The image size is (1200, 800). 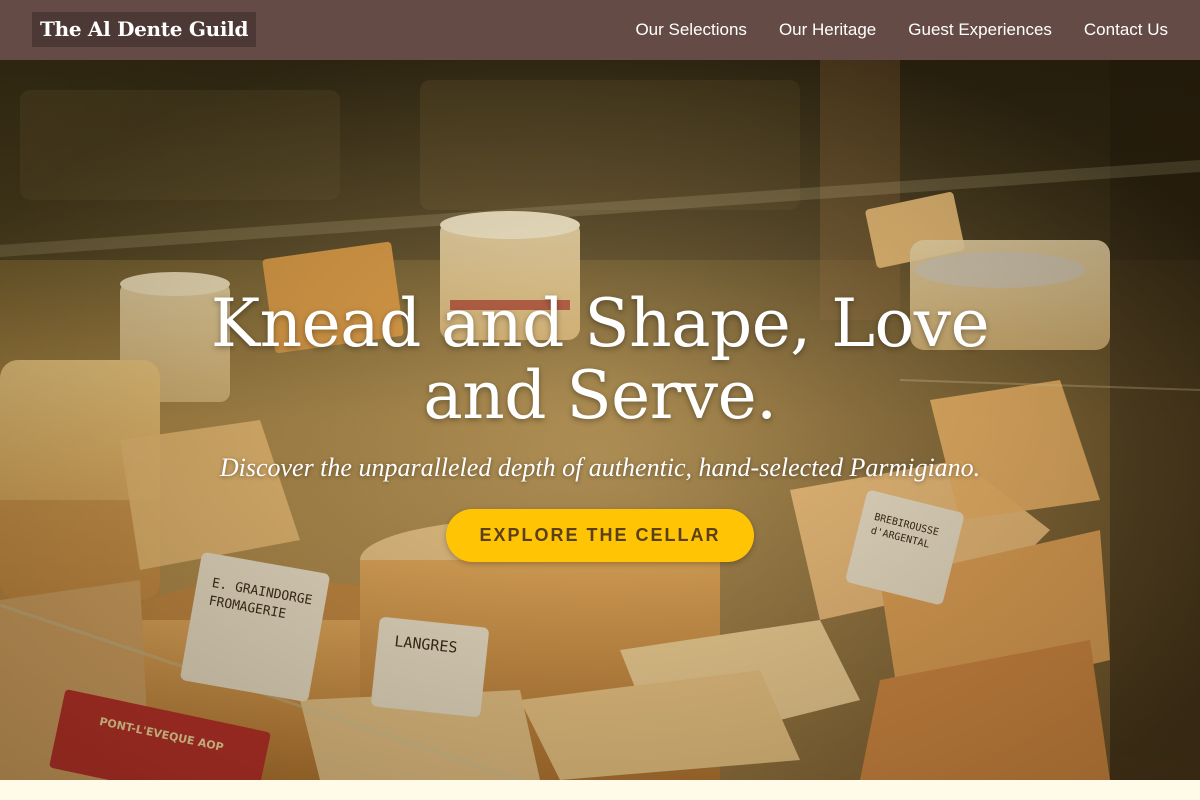 I want to click on brand-logo: The Al Dente Guild, so click(x=144, y=29).